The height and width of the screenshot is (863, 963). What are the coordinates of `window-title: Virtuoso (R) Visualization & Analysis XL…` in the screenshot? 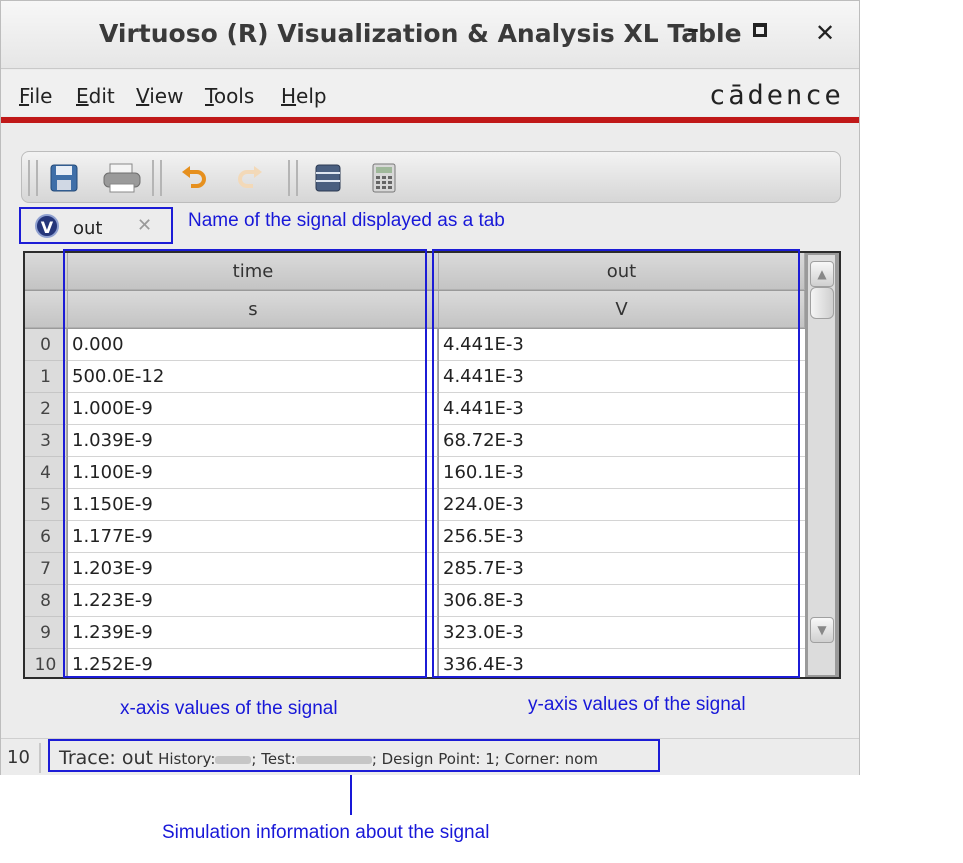 It's located at (420, 33).